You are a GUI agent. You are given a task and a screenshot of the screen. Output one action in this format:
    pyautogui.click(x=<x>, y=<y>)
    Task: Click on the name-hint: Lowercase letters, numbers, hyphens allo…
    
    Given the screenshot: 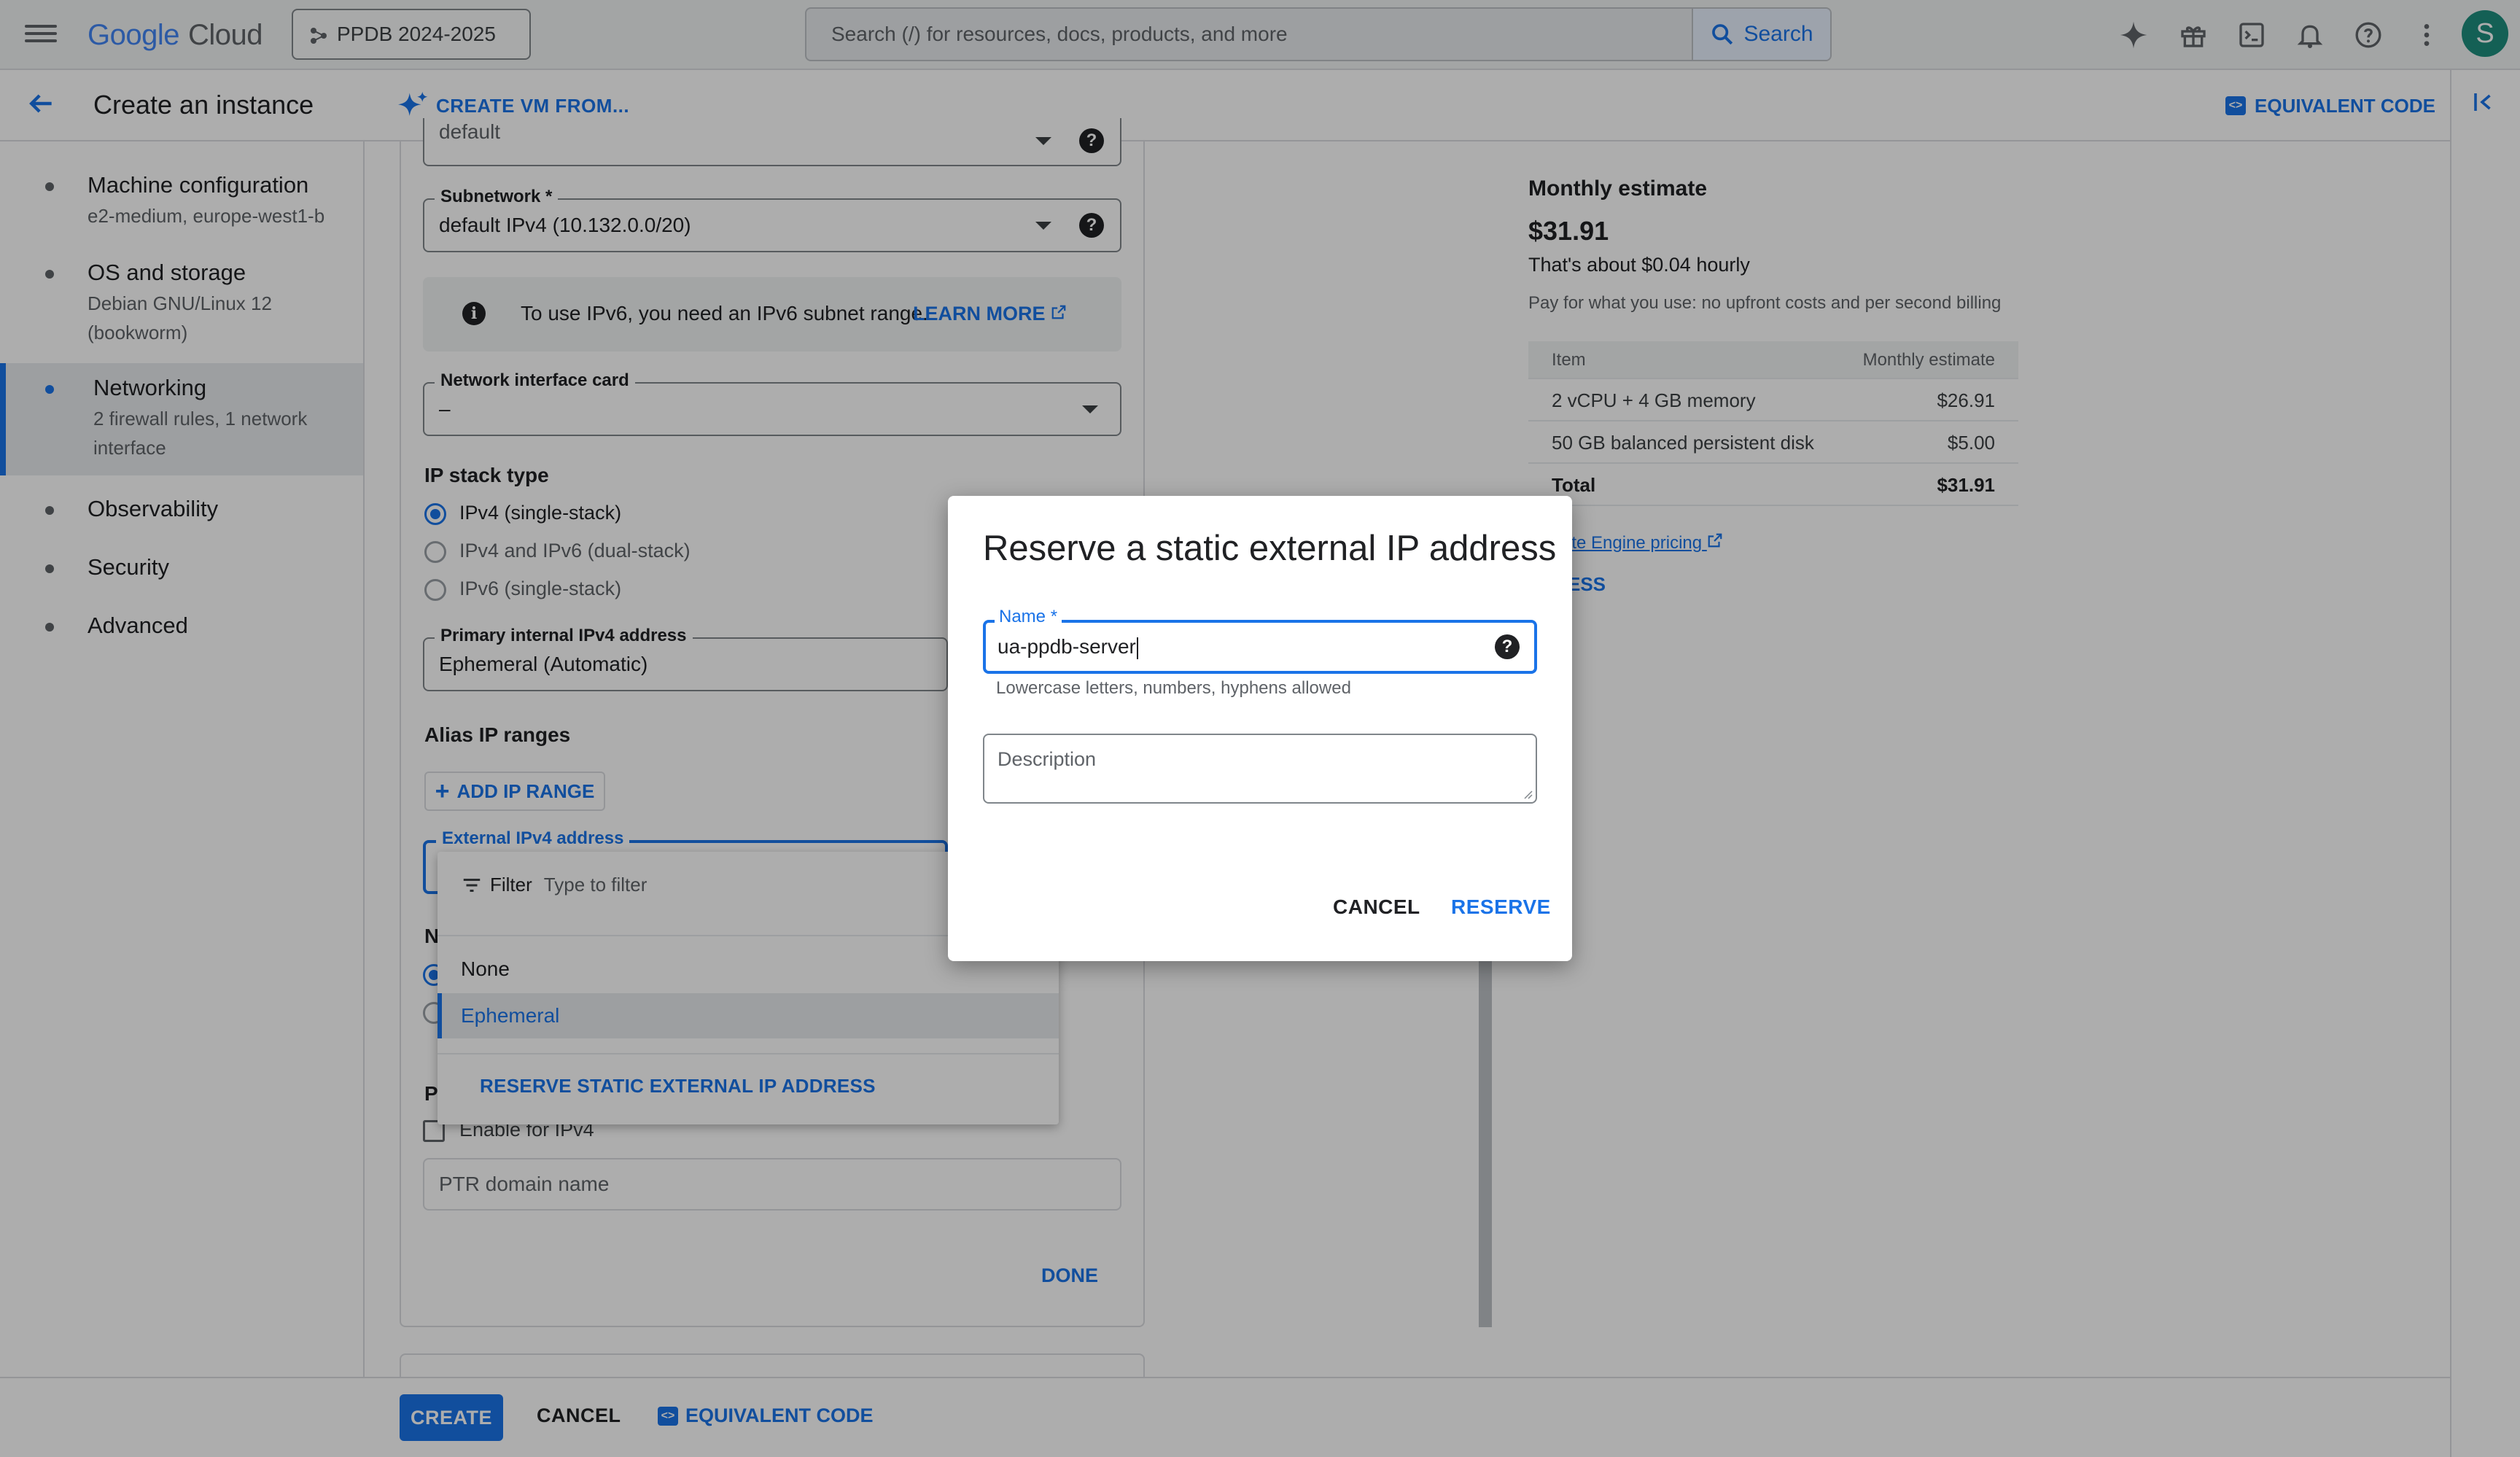 What is the action you would take?
    pyautogui.click(x=1173, y=688)
    